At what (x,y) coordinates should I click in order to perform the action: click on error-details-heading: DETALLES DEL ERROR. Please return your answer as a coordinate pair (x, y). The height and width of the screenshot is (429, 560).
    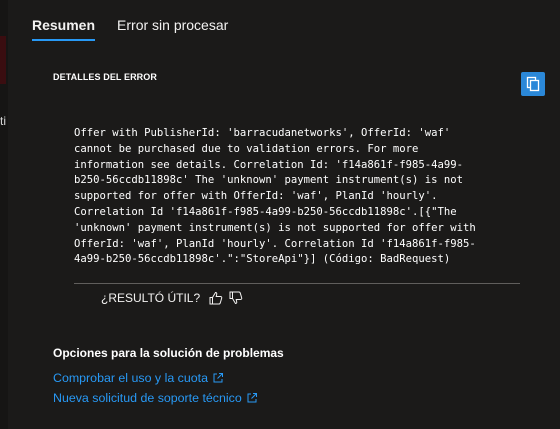
    Looking at the image, I should click on (105, 77).